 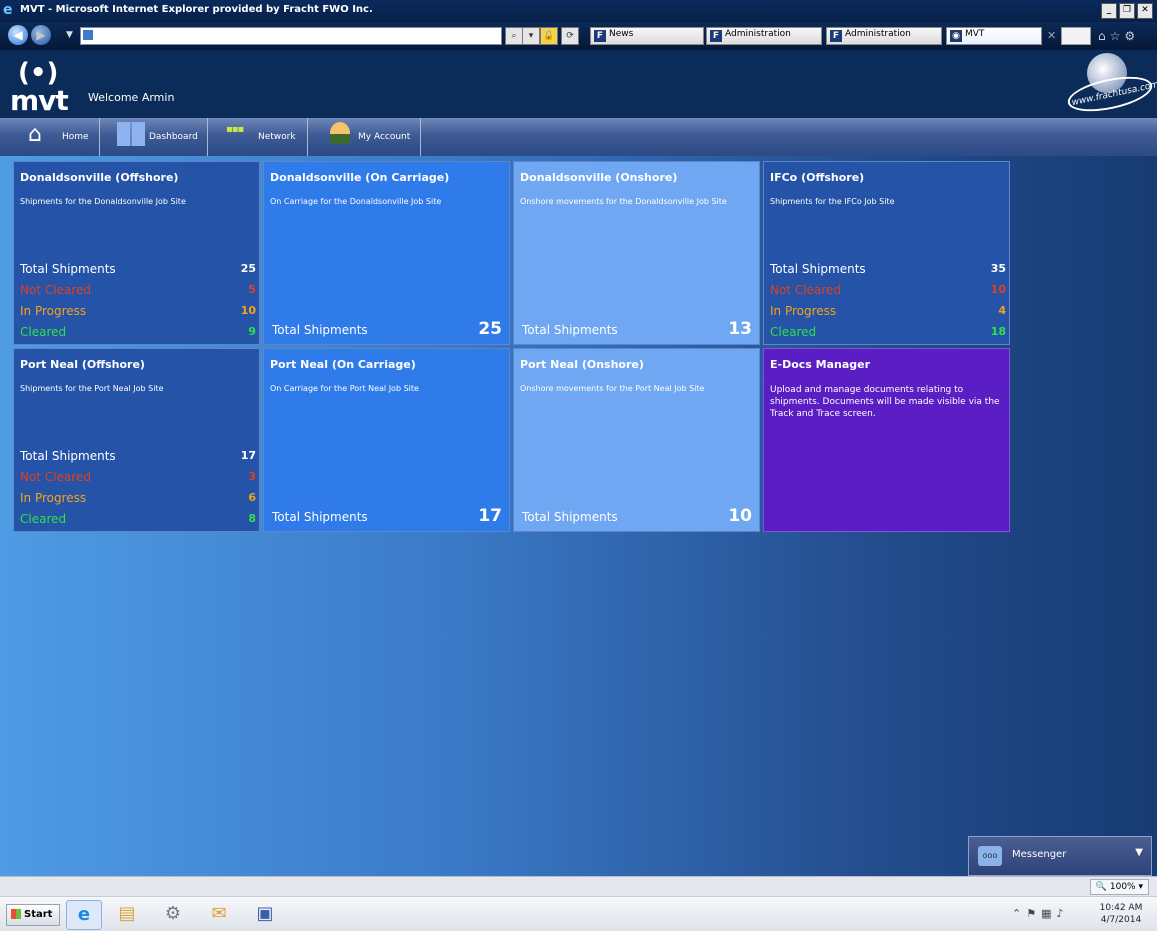 I want to click on zoom-control: 🔍 100% ▾, so click(x=1119, y=887).